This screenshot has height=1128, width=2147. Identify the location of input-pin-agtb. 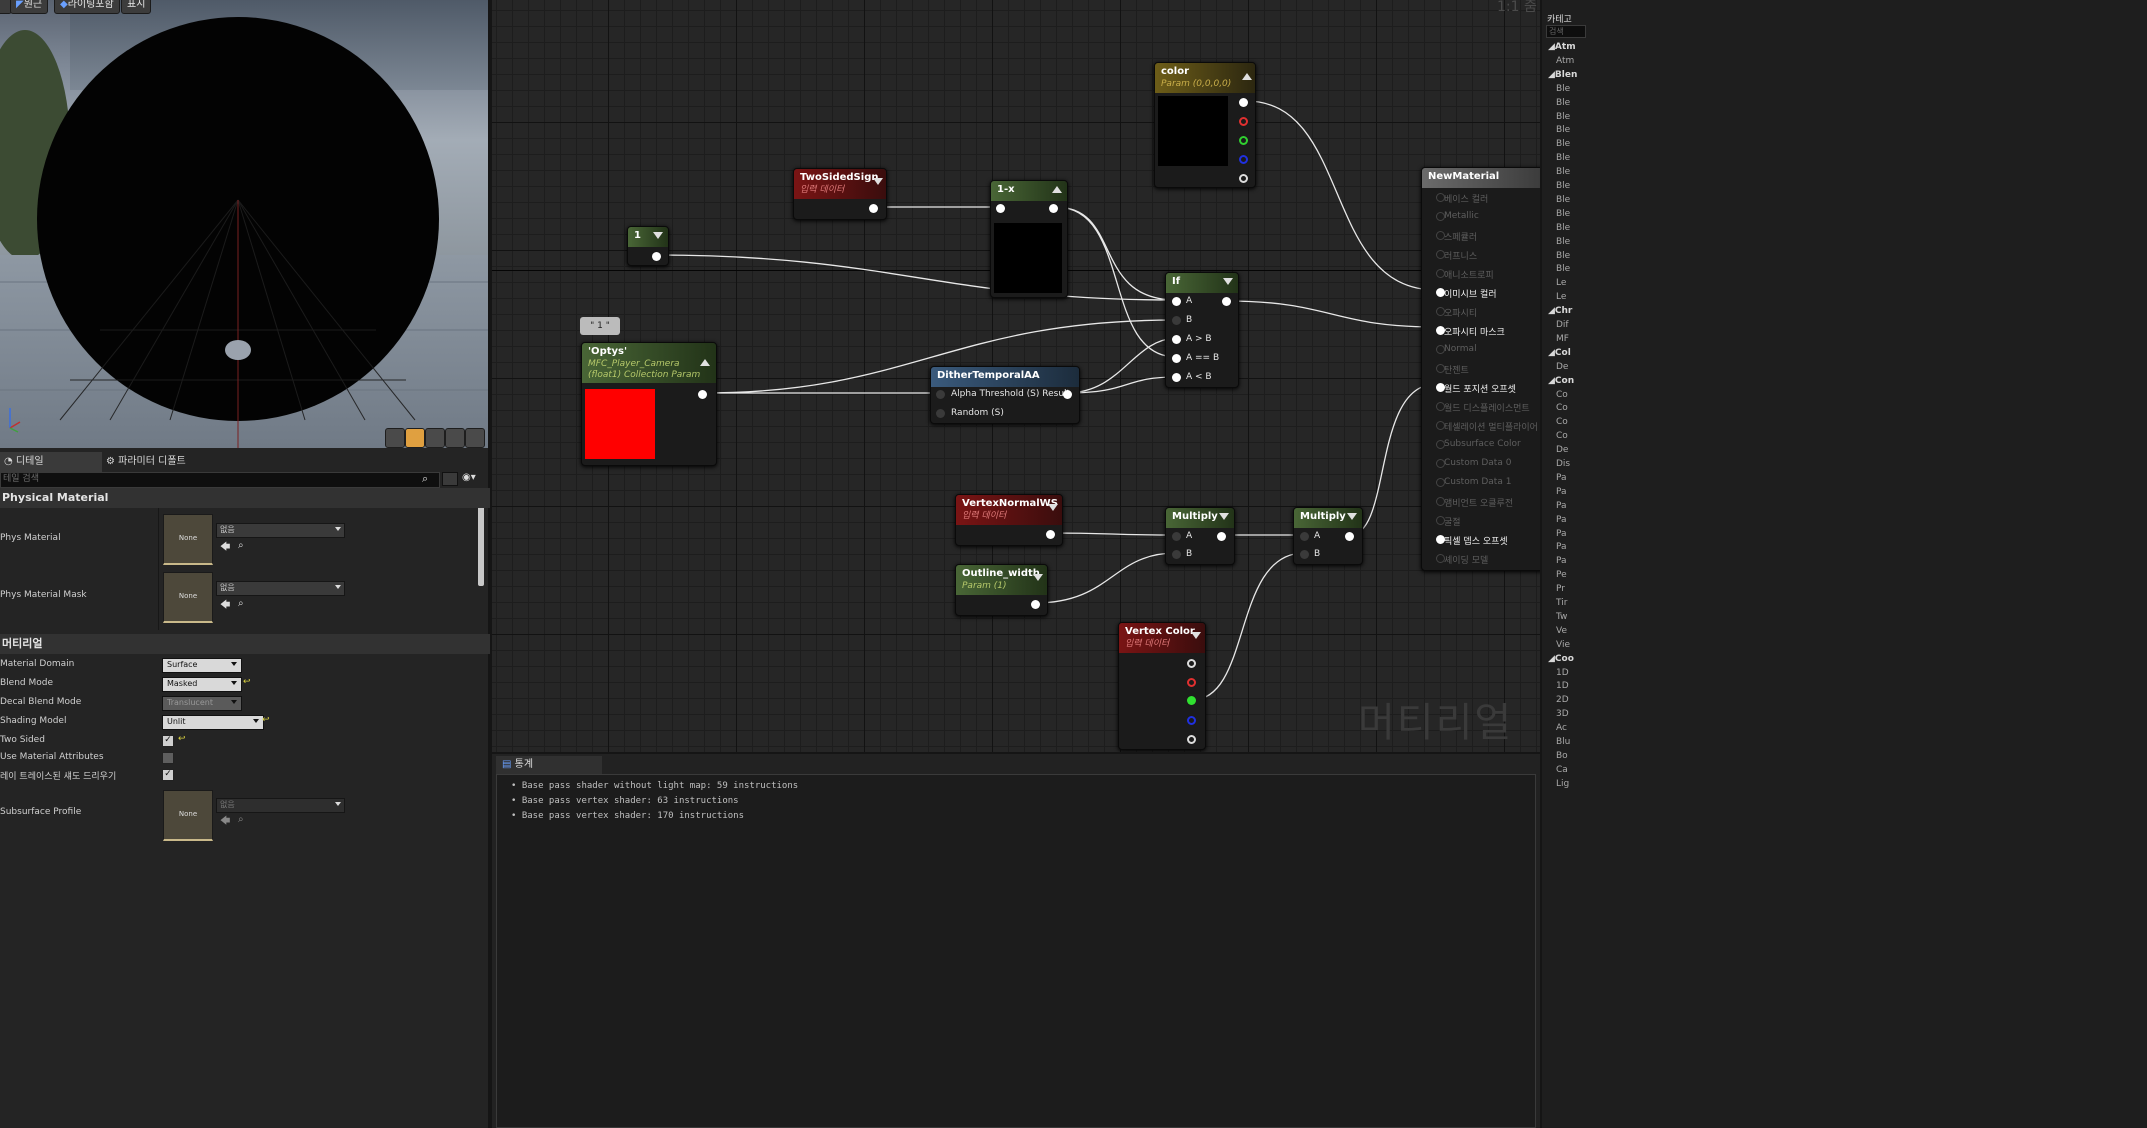
(1176, 339).